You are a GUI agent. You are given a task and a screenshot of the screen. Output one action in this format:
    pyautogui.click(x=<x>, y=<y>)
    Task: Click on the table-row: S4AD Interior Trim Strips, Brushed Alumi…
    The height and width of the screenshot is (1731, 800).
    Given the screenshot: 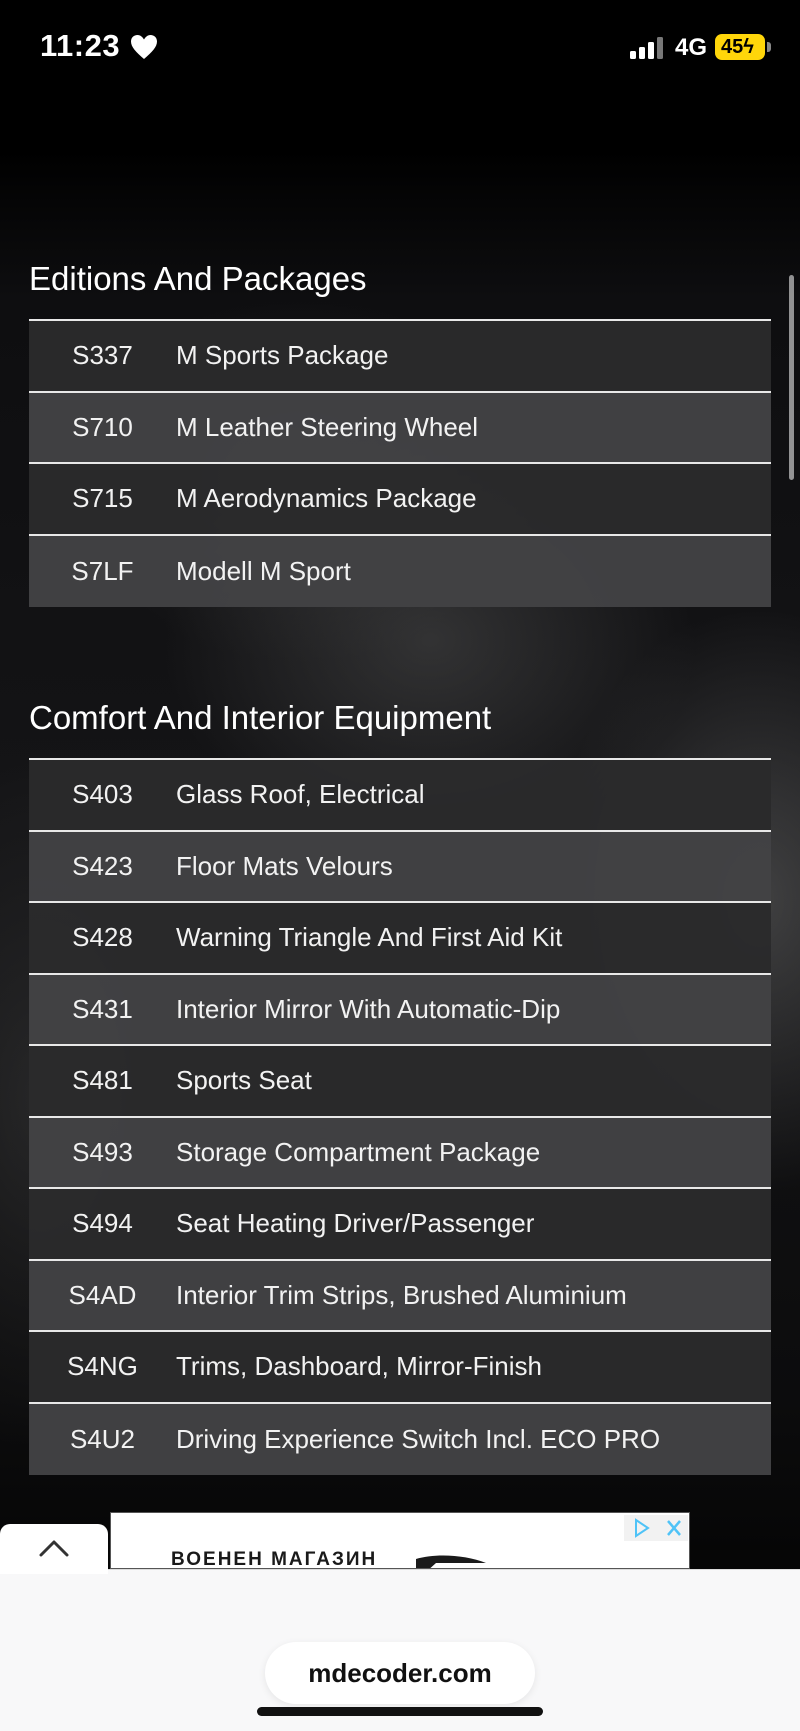 What is the action you would take?
    pyautogui.click(x=400, y=1296)
    